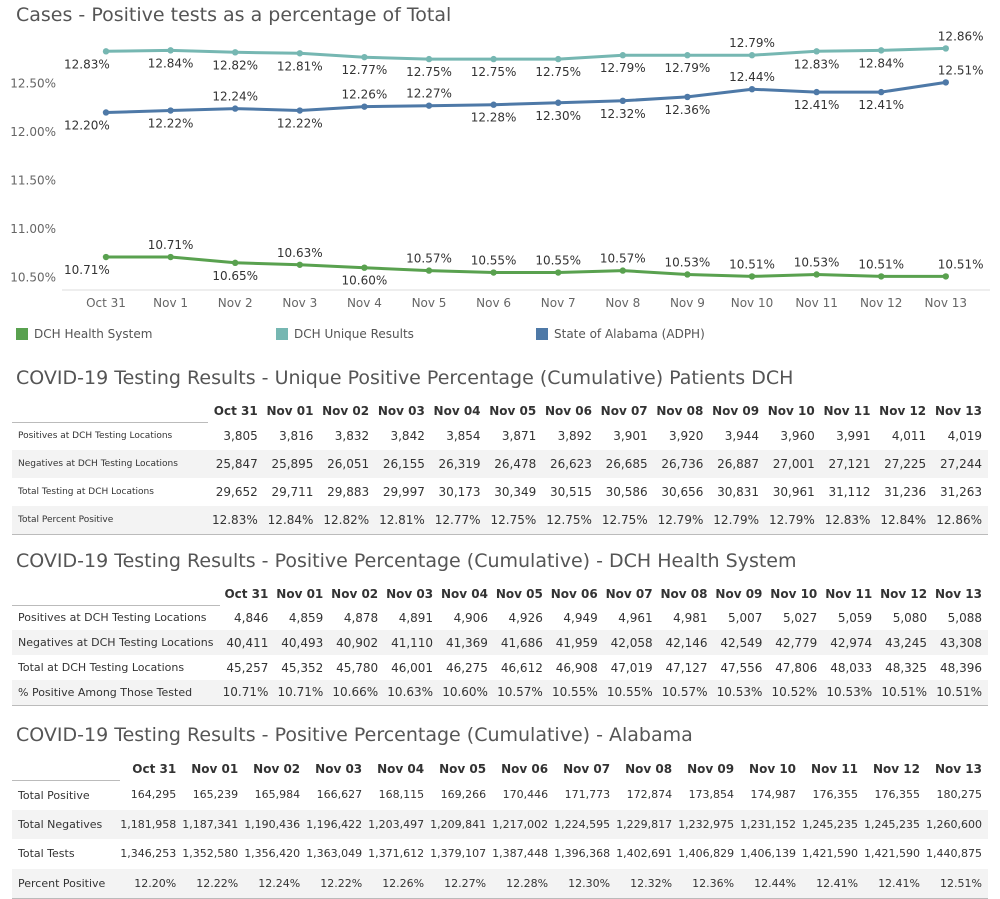 This screenshot has width=1000, height=899. What do you see at coordinates (964, 436) in the screenshot?
I see `table-cell: 4,019` at bounding box center [964, 436].